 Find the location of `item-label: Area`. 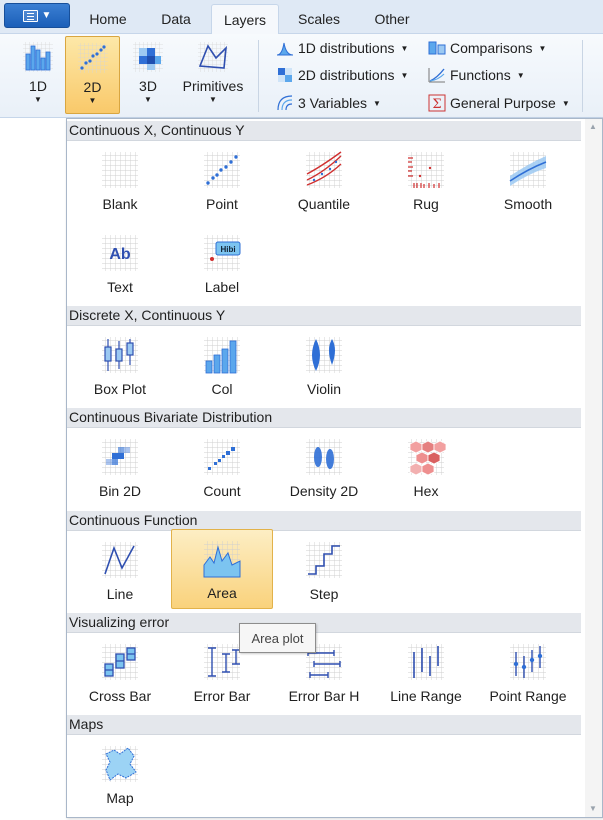

item-label: Area is located at coordinates (222, 593).